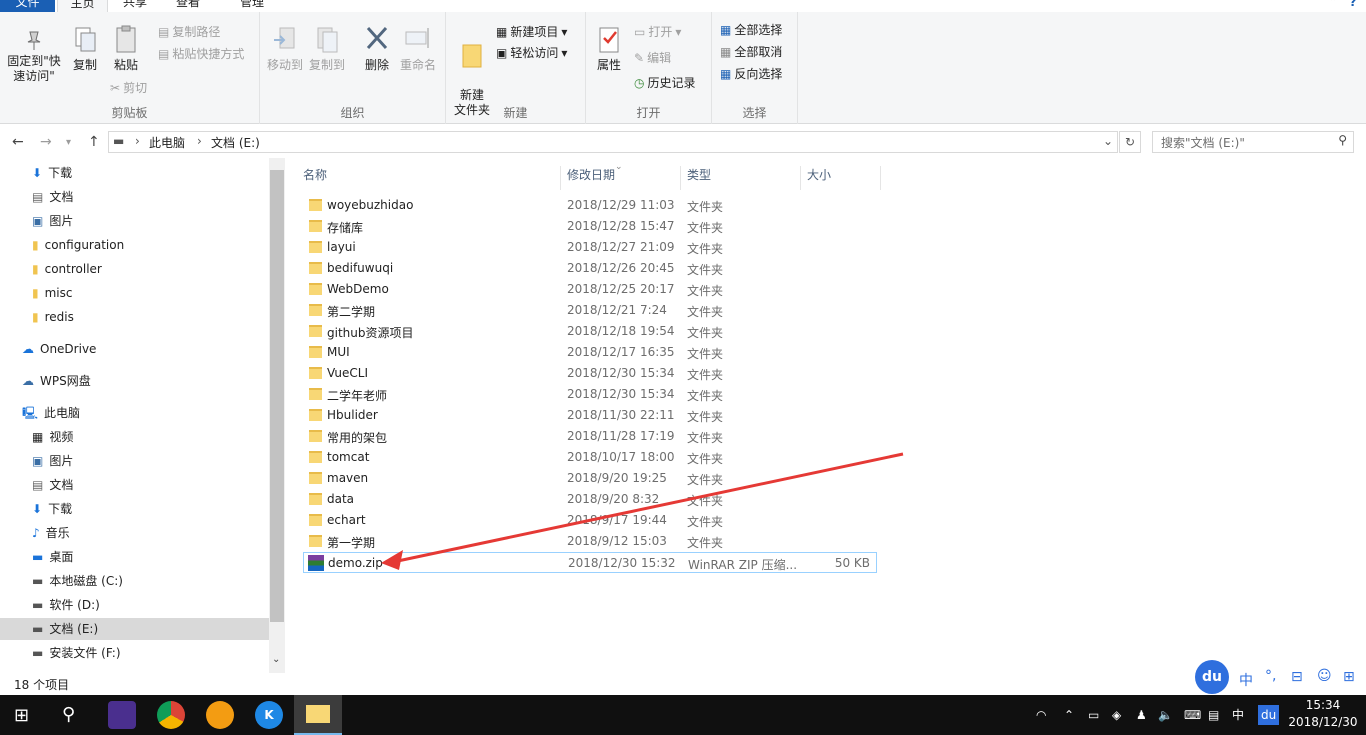  What do you see at coordinates (417, 65) in the screenshot?
I see `rename-label: 重命名` at bounding box center [417, 65].